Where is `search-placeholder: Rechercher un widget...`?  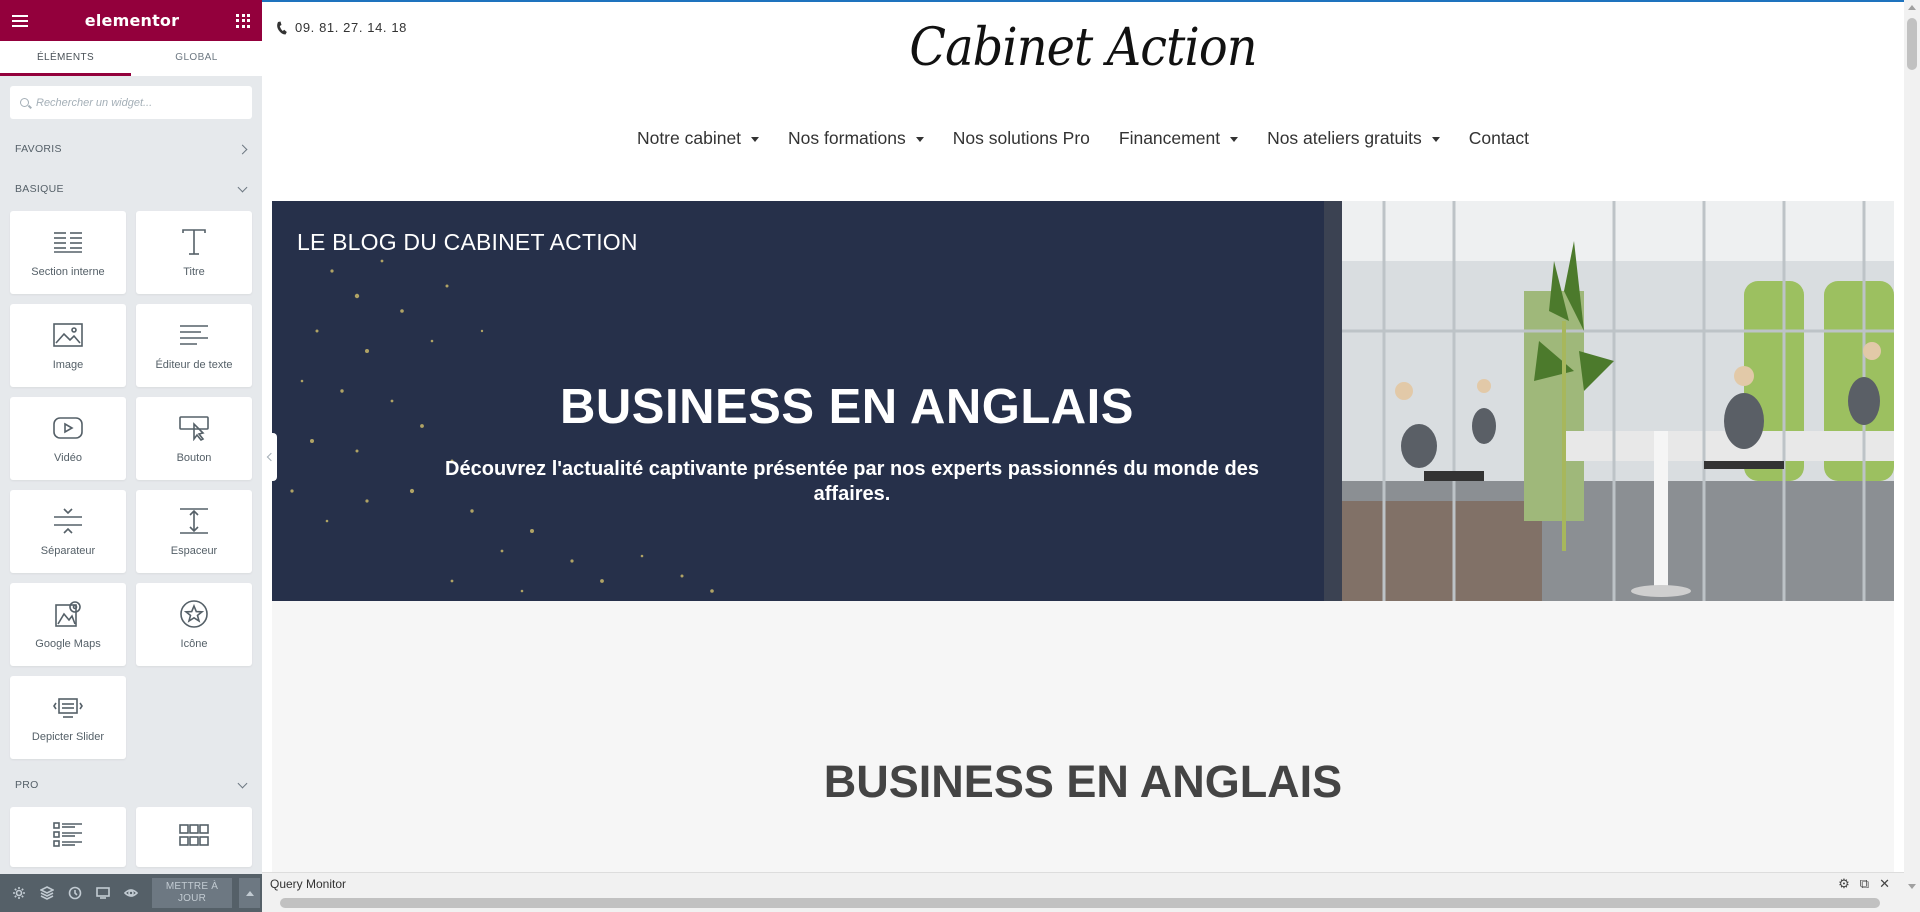
search-placeholder: Rechercher un widget... is located at coordinates (94, 102).